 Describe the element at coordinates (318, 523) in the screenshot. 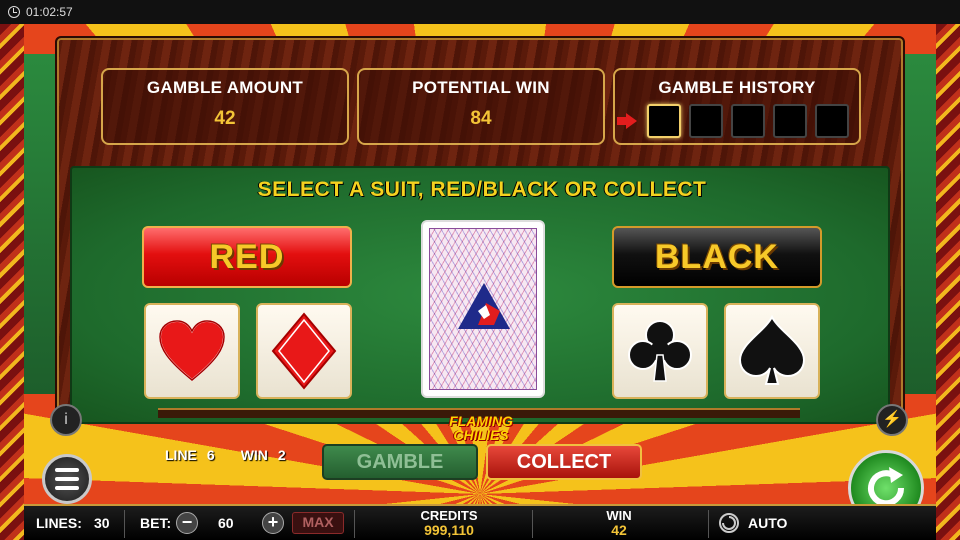

I see `max-bet-button: MAX` at that location.